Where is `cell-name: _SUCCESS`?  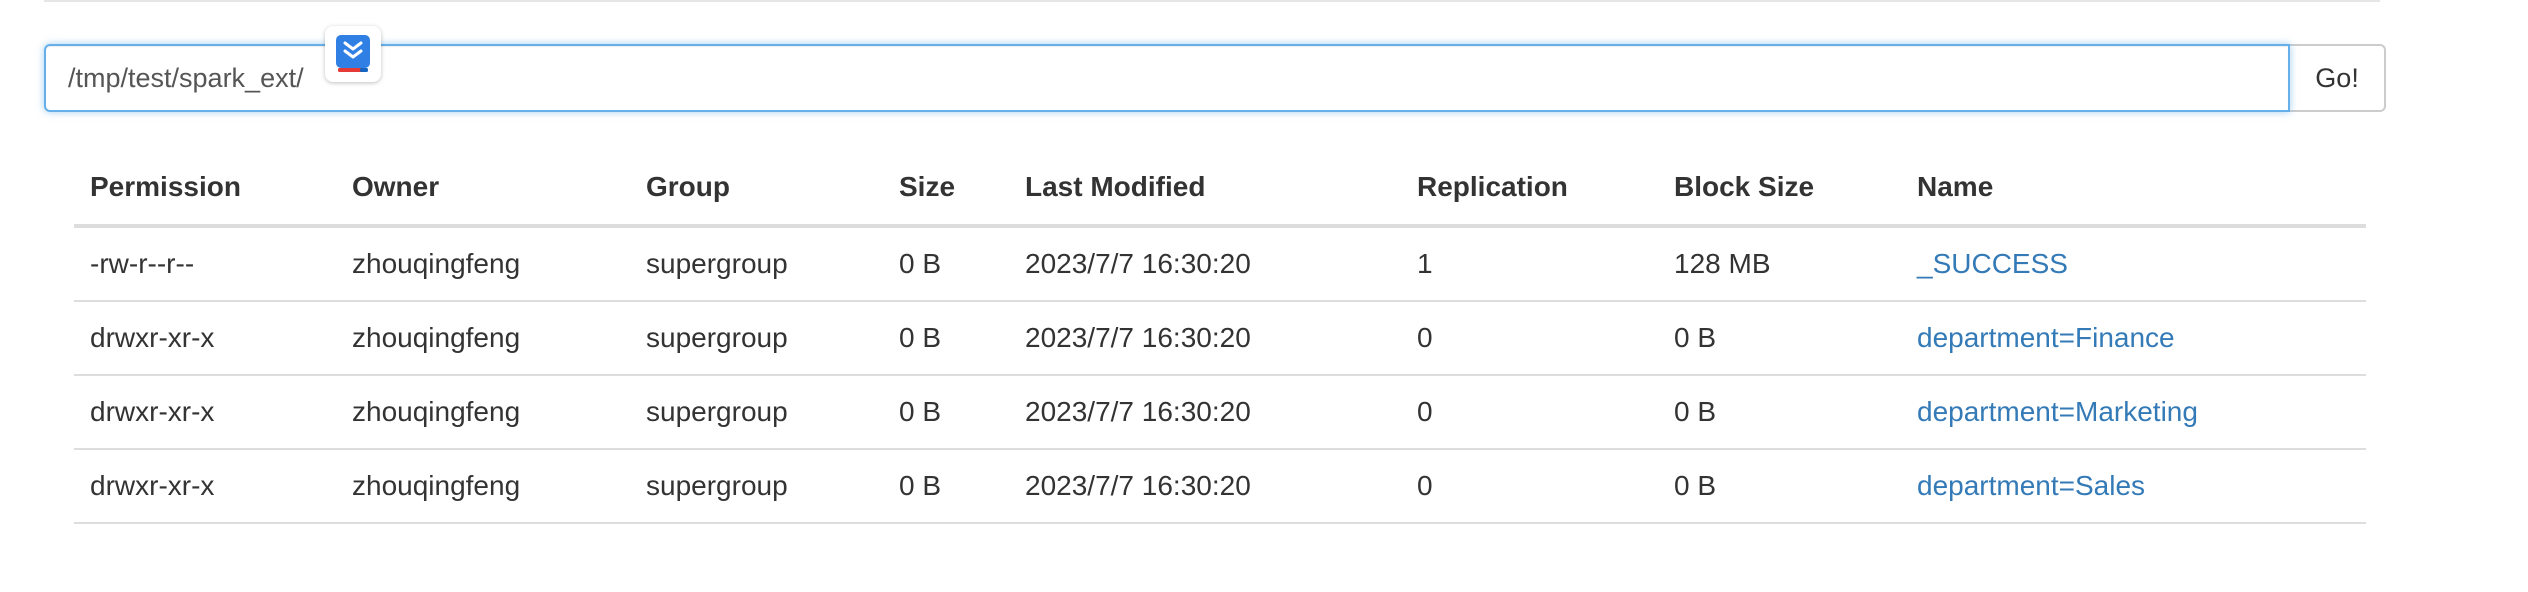 cell-name: _SUCCESS is located at coordinates (2133, 264).